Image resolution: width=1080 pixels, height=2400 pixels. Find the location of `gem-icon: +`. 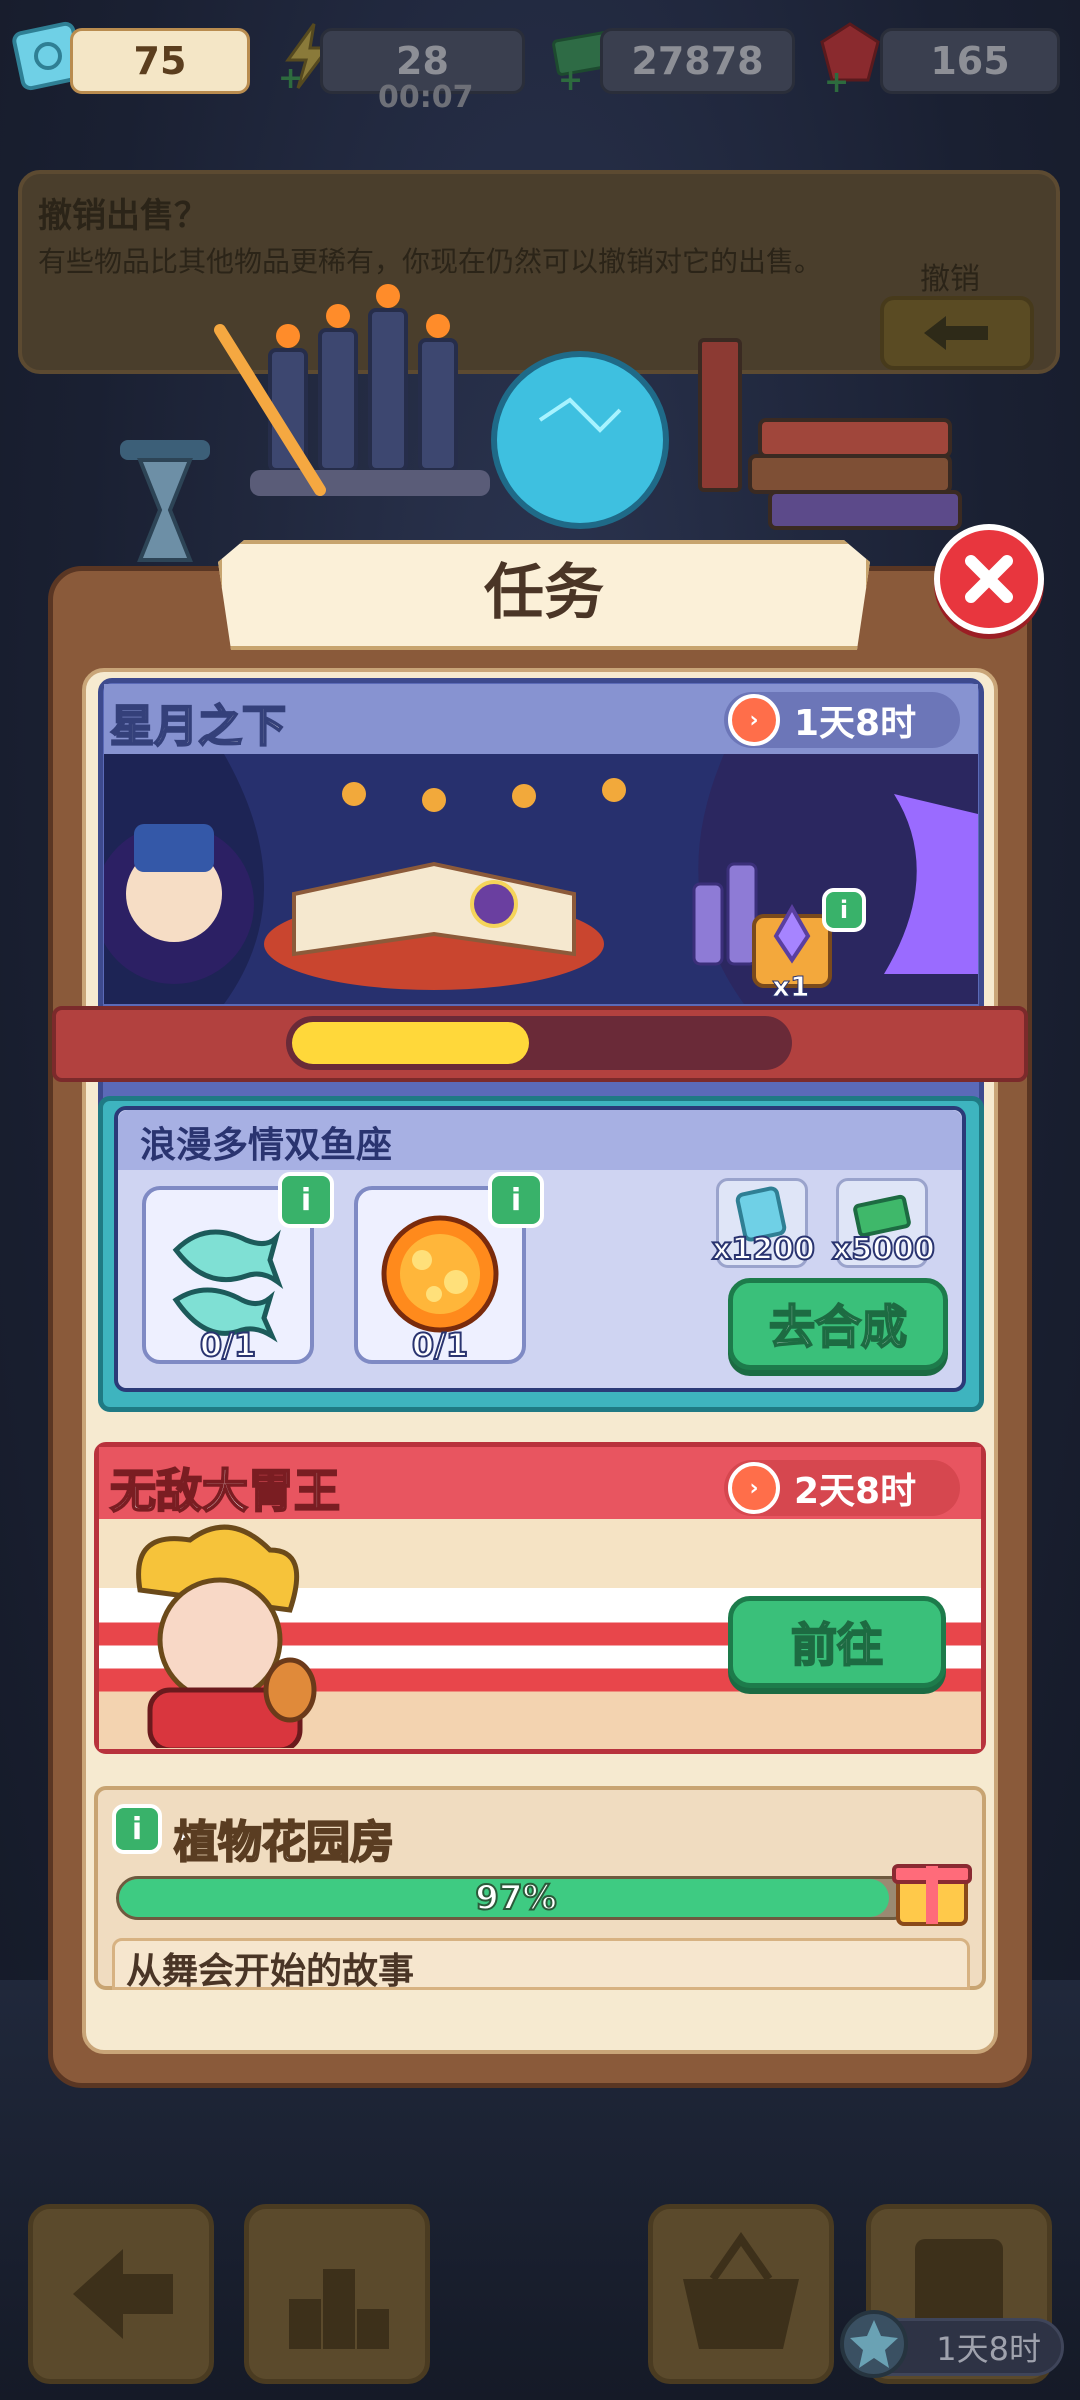

gem-icon: + is located at coordinates (850, 58).